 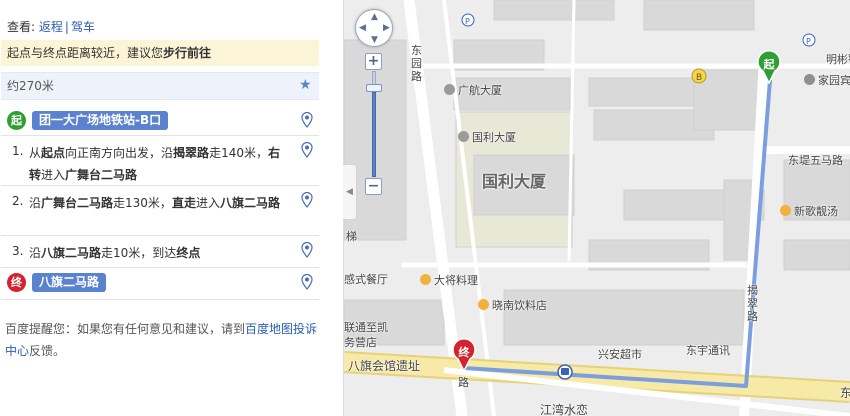 I want to click on collapse-panel-button: ◀, so click(x=350, y=192).